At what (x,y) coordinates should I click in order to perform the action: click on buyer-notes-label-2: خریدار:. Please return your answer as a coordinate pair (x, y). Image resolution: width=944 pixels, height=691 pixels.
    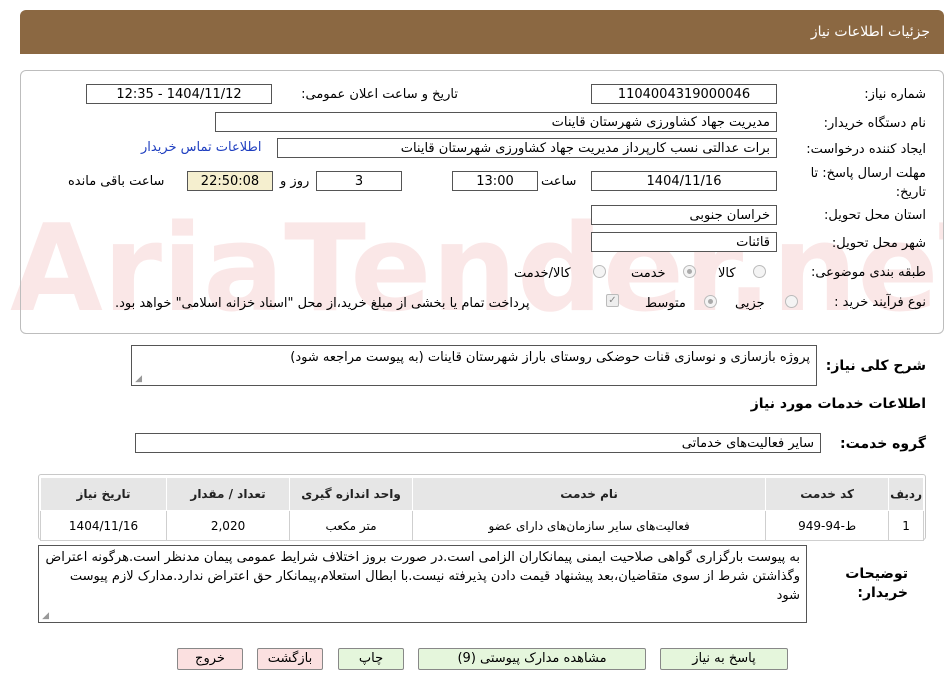
    Looking at the image, I should click on (882, 593).